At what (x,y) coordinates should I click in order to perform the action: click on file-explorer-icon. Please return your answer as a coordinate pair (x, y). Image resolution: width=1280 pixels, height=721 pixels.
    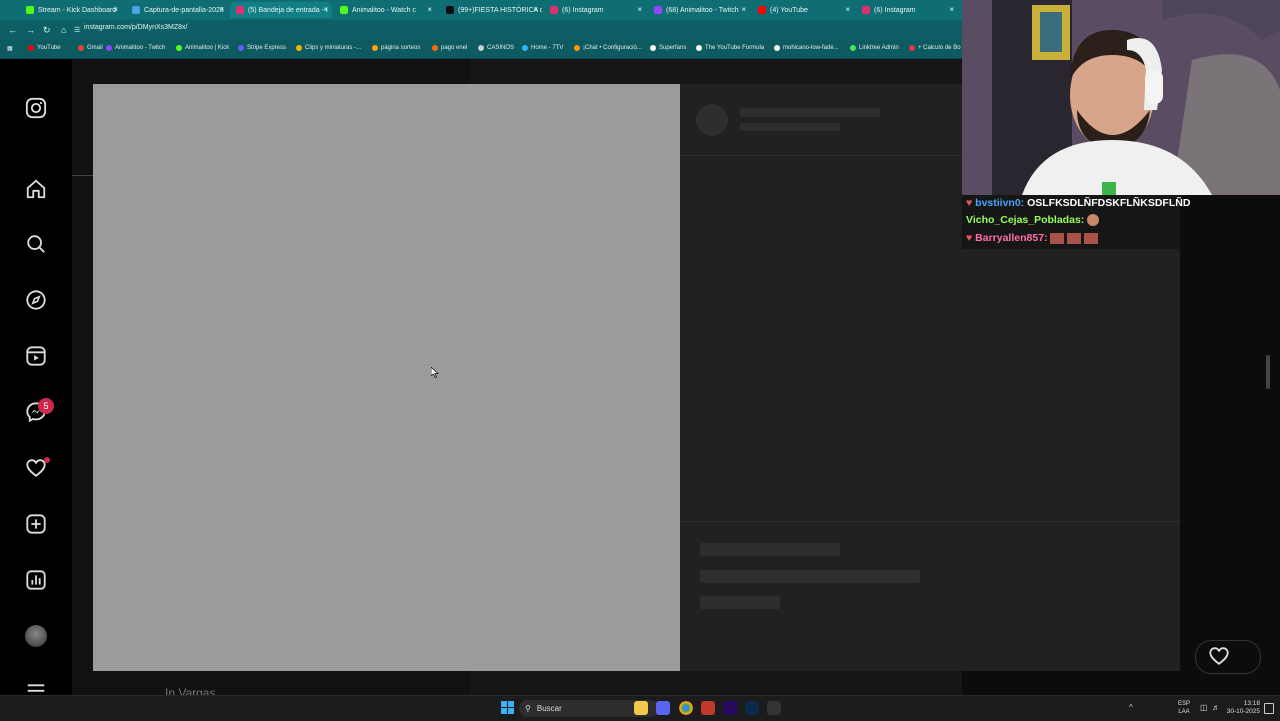
    Looking at the image, I should click on (641, 708).